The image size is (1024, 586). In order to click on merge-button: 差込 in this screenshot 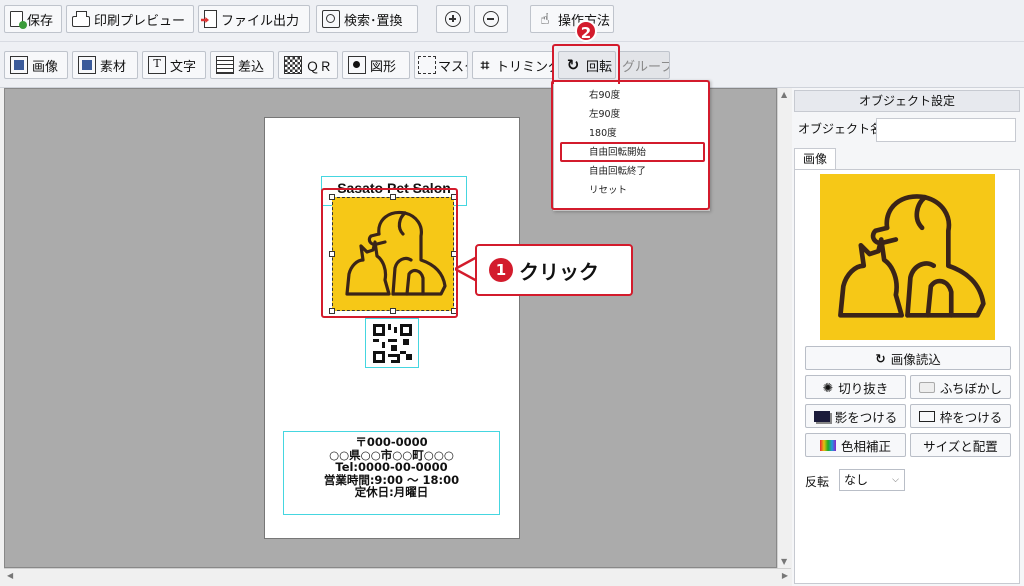, I will do `click(242, 65)`.